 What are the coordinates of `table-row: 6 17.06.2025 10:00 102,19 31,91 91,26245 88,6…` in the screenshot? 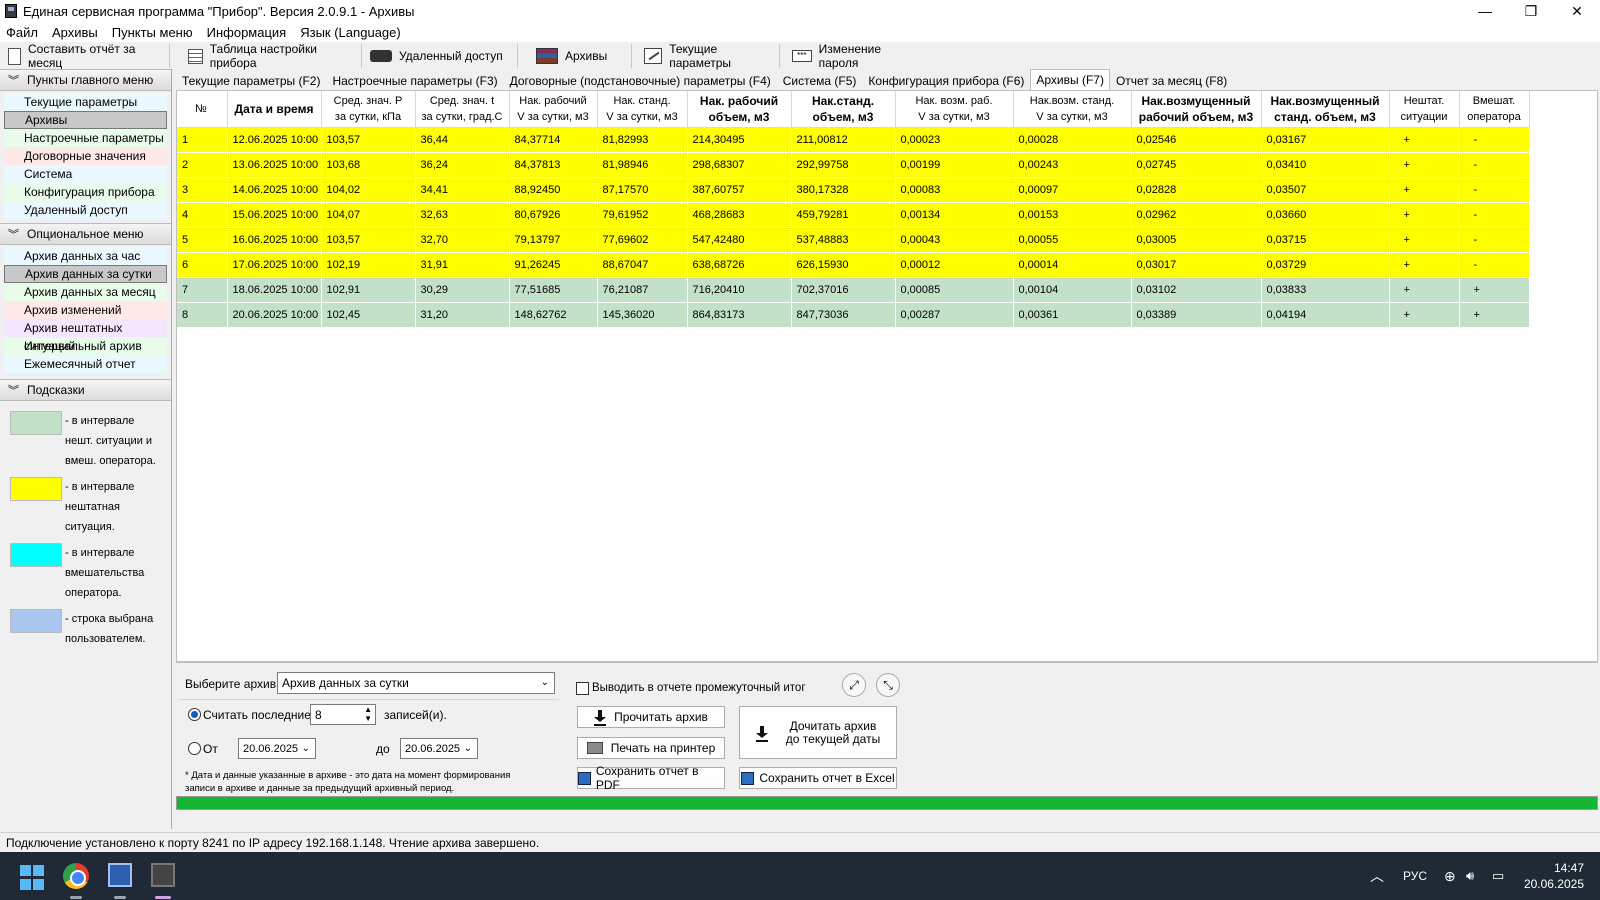 It's located at (853, 265).